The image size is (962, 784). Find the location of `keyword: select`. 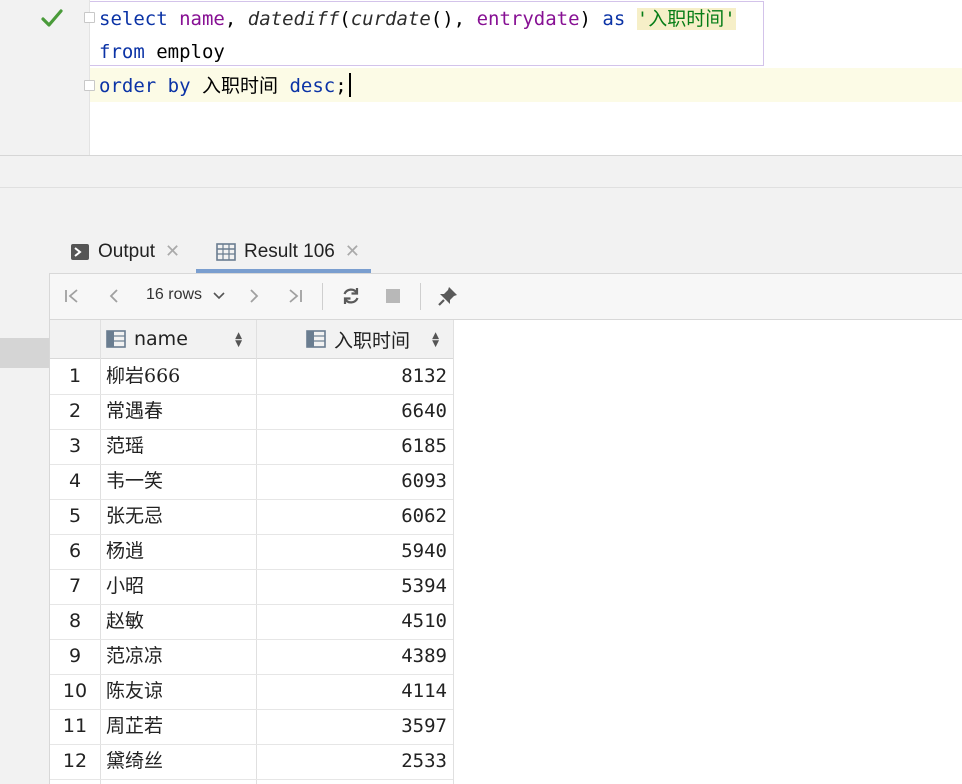

keyword: select is located at coordinates (133, 19).